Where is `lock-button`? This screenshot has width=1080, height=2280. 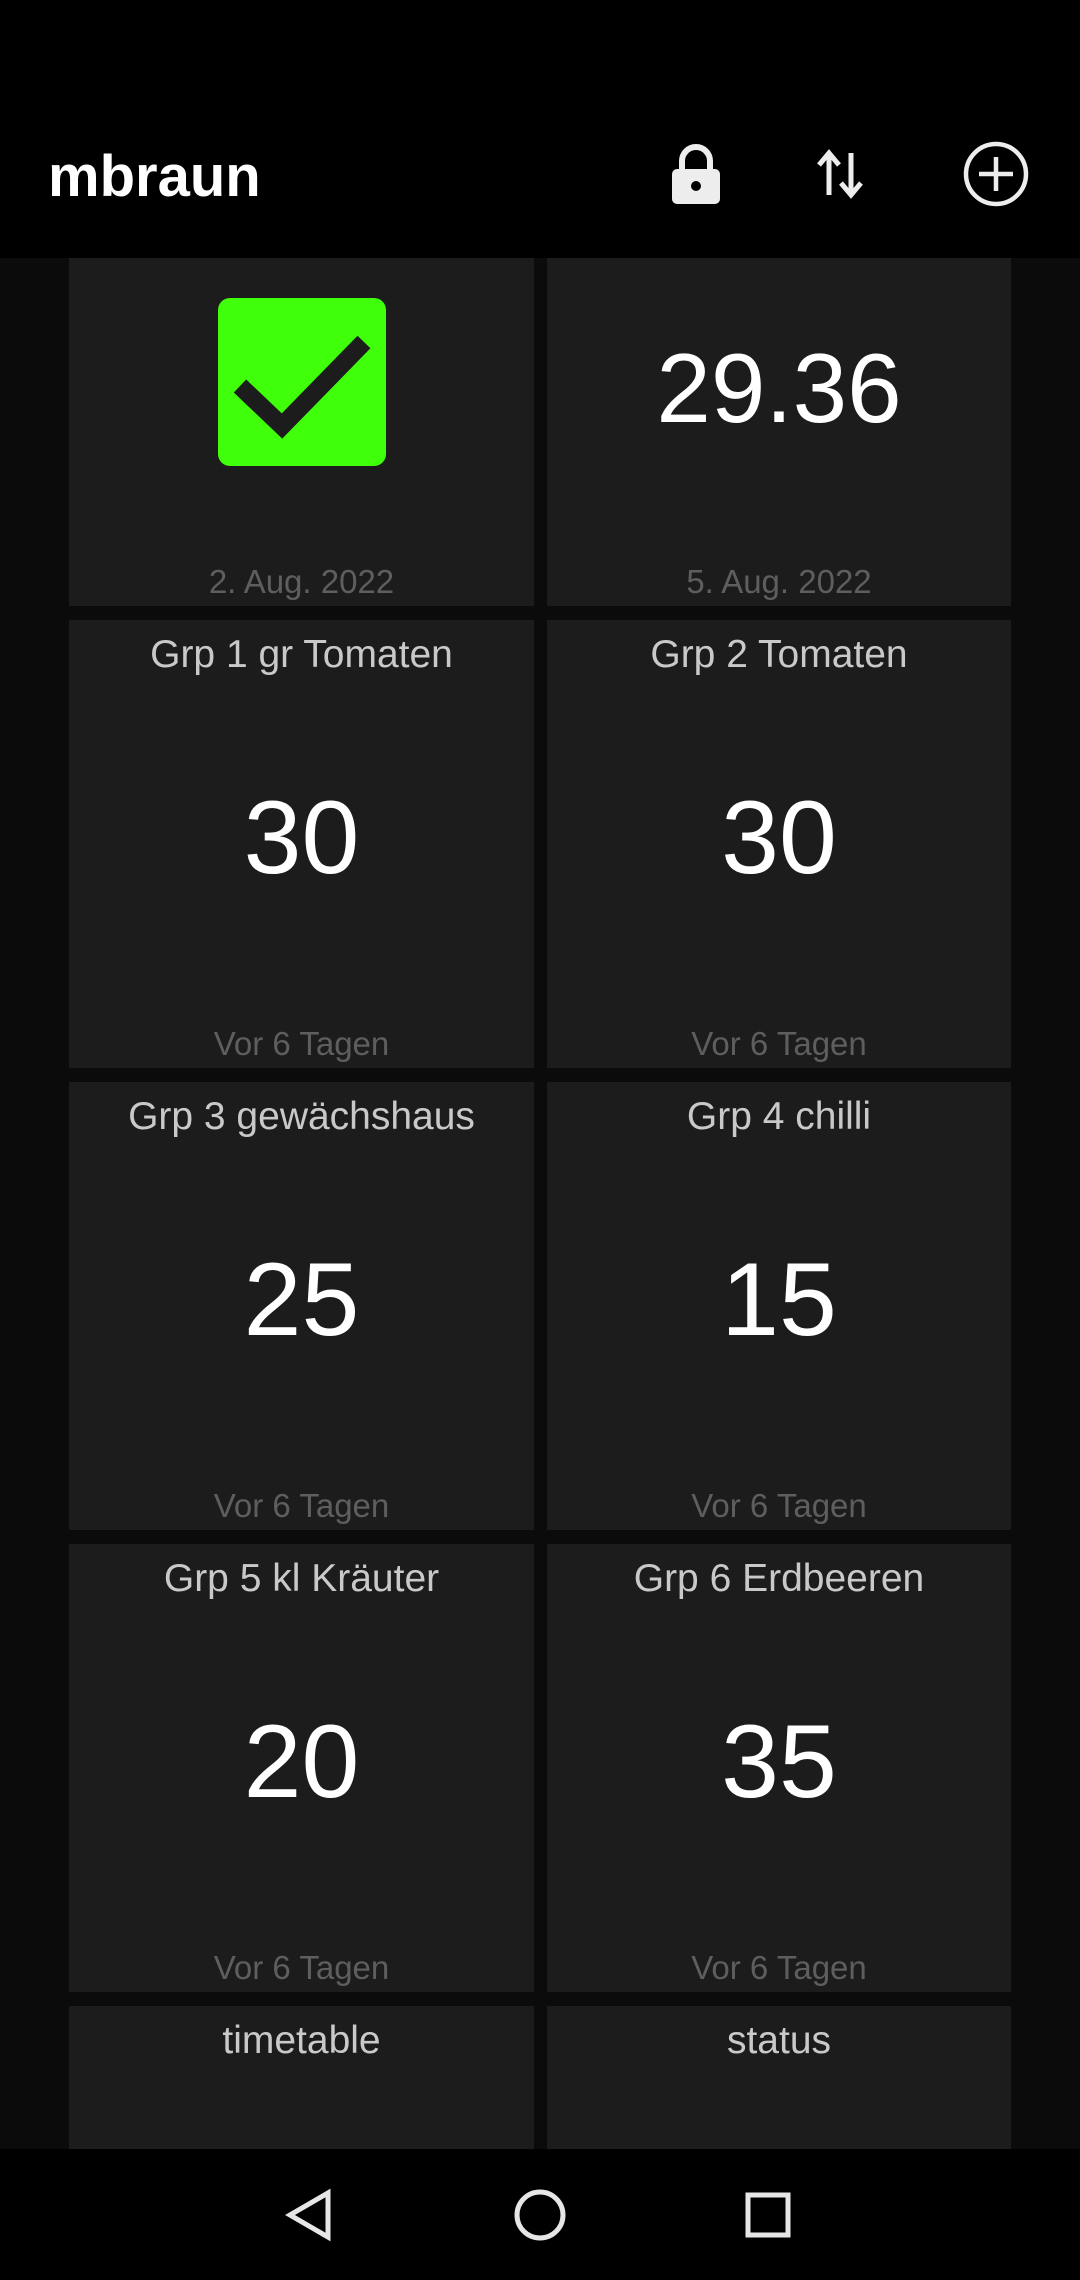 lock-button is located at coordinates (696, 174).